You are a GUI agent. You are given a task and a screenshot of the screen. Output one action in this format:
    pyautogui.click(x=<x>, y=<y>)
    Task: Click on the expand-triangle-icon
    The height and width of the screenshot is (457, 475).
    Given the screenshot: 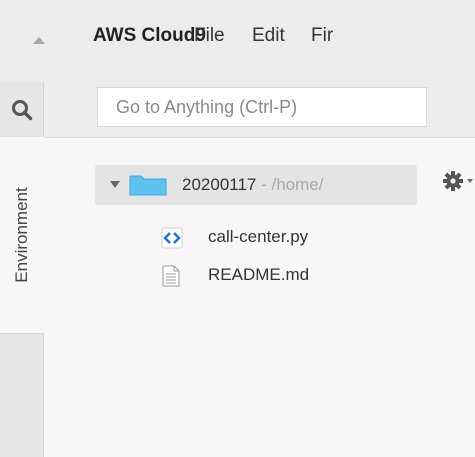 What is the action you would take?
    pyautogui.click(x=115, y=184)
    